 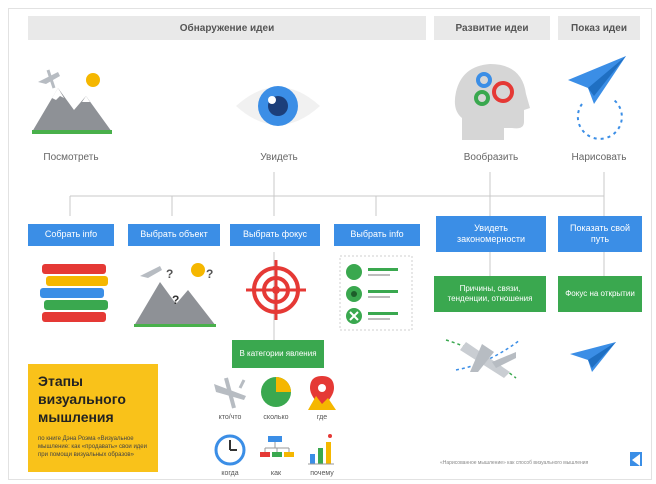 What do you see at coordinates (71, 157) in the screenshot?
I see `stage-look-label: Посмотреть` at bounding box center [71, 157].